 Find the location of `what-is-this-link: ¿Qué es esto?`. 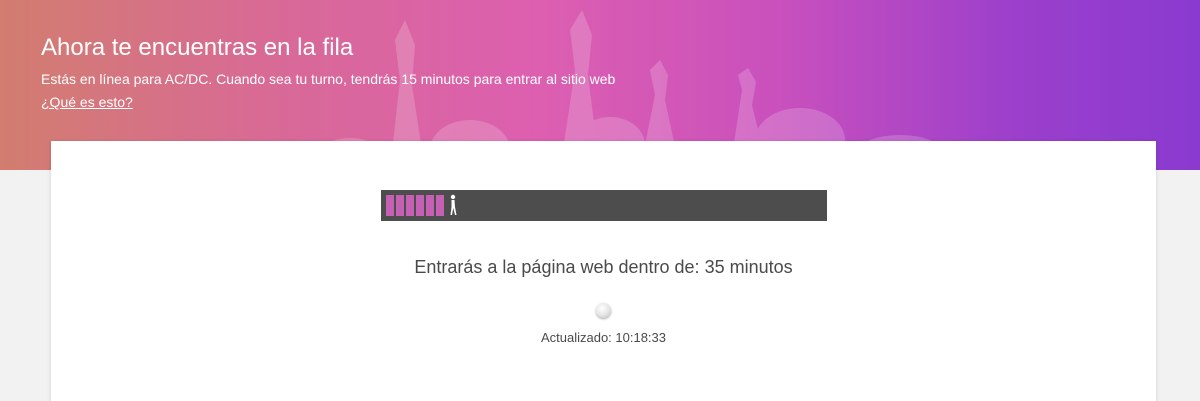

what-is-this-link: ¿Qué es esto? is located at coordinates (87, 102).